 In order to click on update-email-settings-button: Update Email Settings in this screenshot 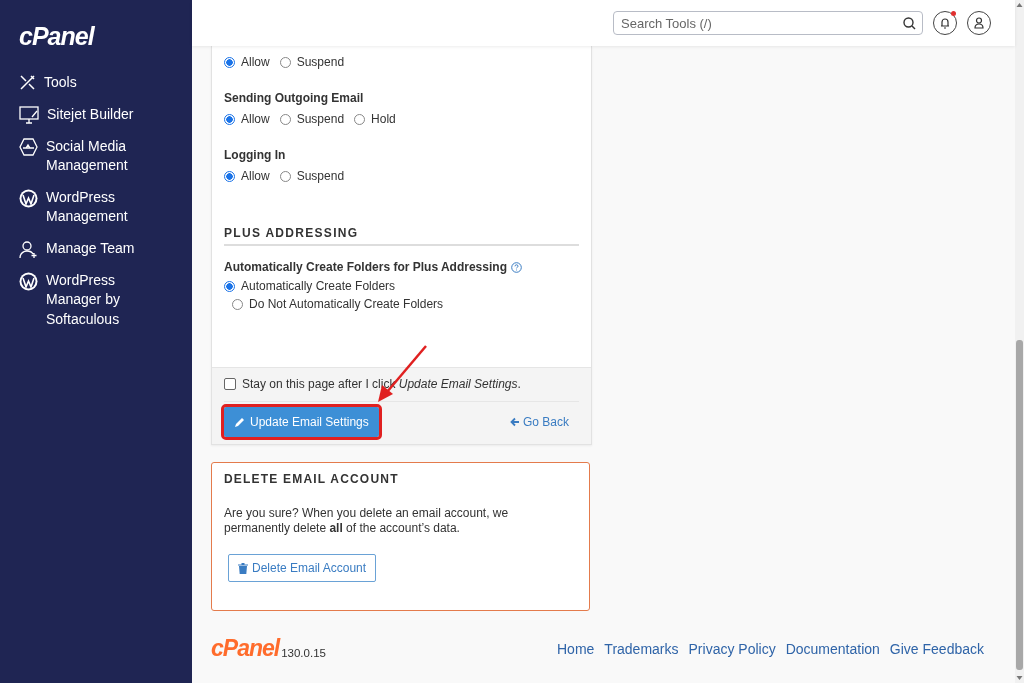, I will do `click(301, 422)`.